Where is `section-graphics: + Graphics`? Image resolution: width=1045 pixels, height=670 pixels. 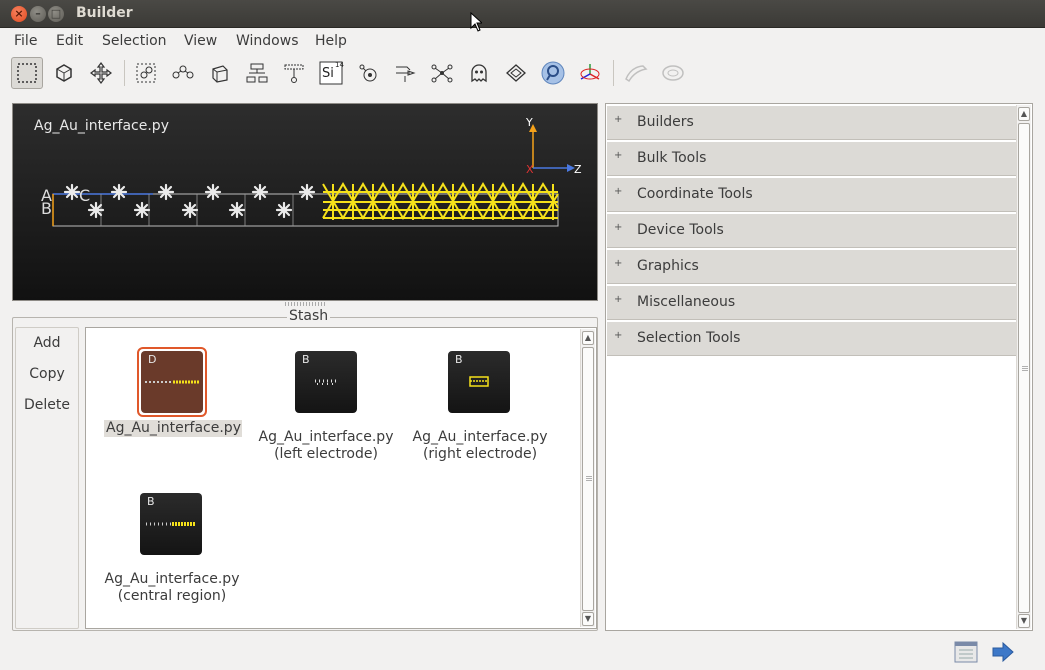 section-graphics: + Graphics is located at coordinates (812, 267).